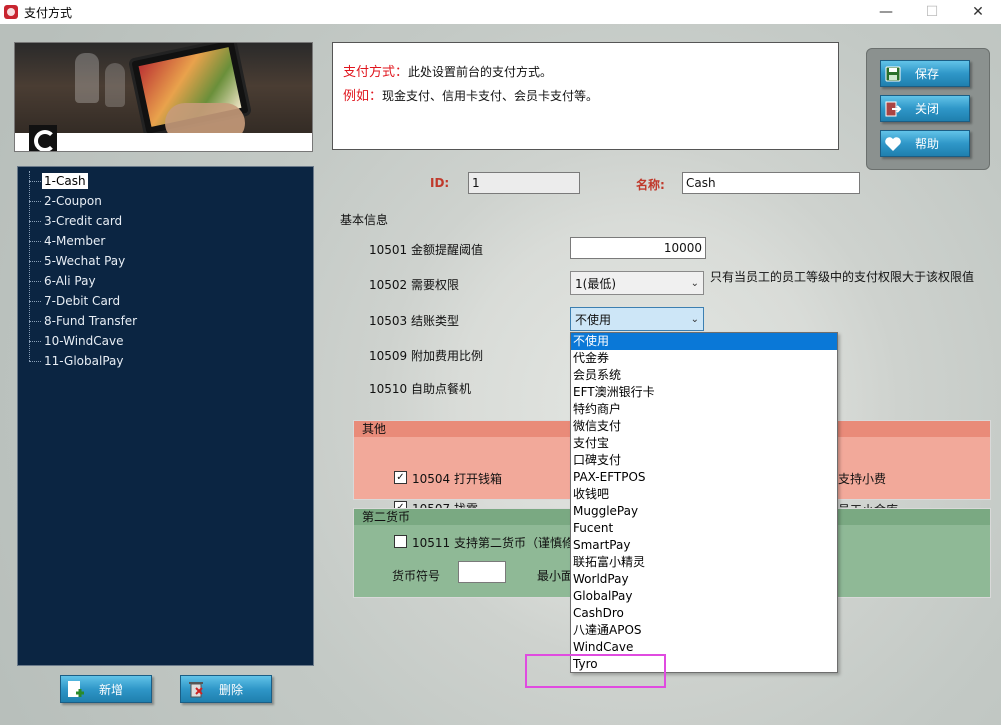 The height and width of the screenshot is (725, 1001). I want to click on add-button: 新增, so click(106, 689).